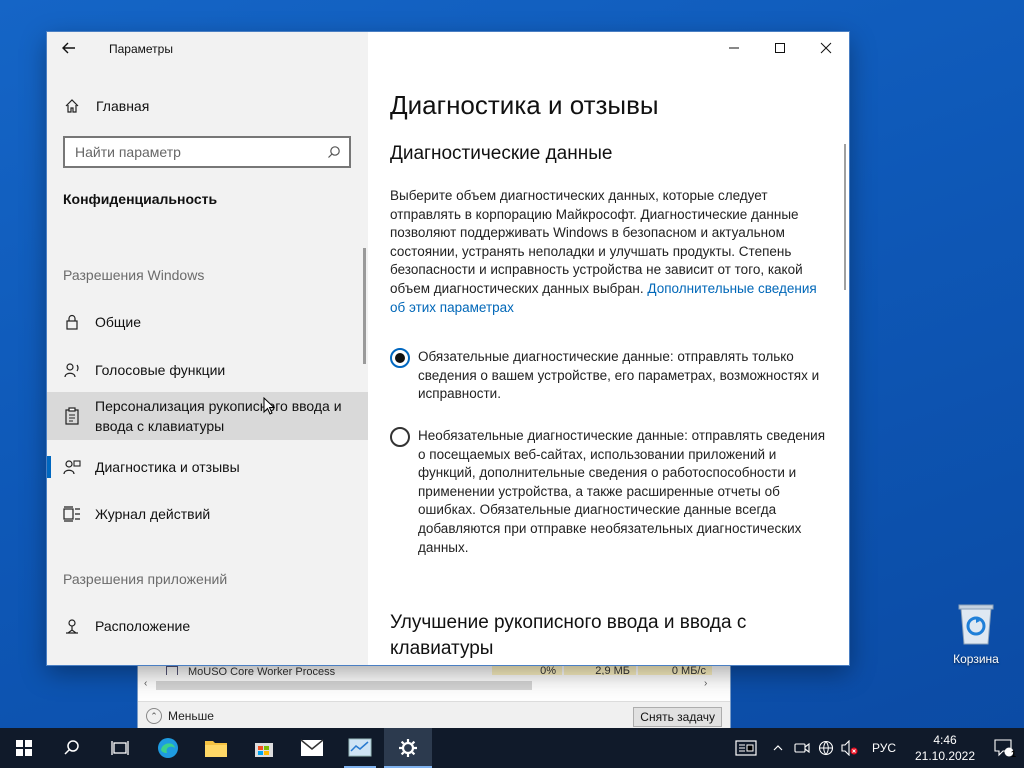 The height and width of the screenshot is (768, 1024). I want to click on taskbar-store, so click(264, 748).